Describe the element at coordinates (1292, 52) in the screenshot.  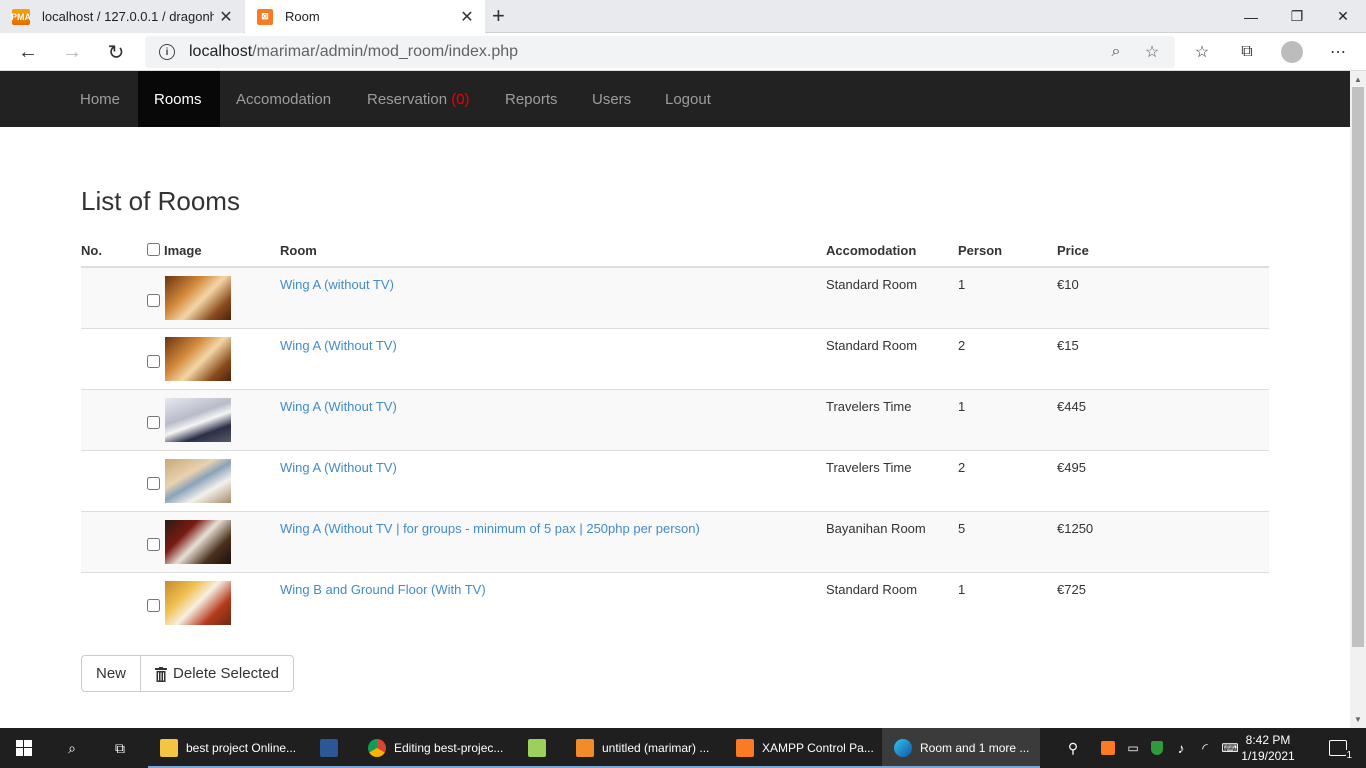
I see `profile-avatar-icon` at that location.